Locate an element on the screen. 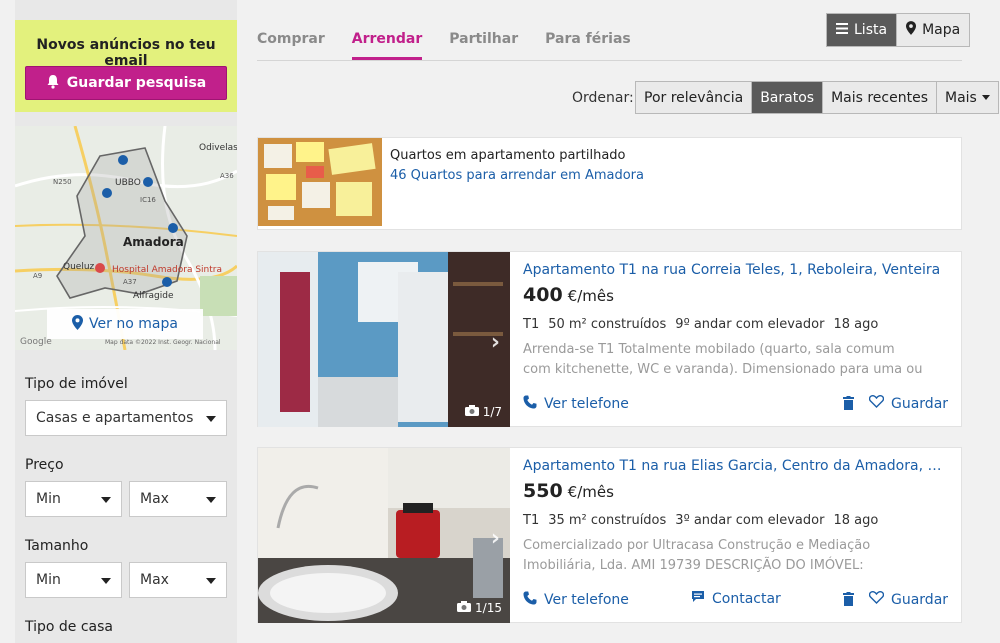 This screenshot has height=643, width=1000. map-label-a37: A37 is located at coordinates (130, 282).